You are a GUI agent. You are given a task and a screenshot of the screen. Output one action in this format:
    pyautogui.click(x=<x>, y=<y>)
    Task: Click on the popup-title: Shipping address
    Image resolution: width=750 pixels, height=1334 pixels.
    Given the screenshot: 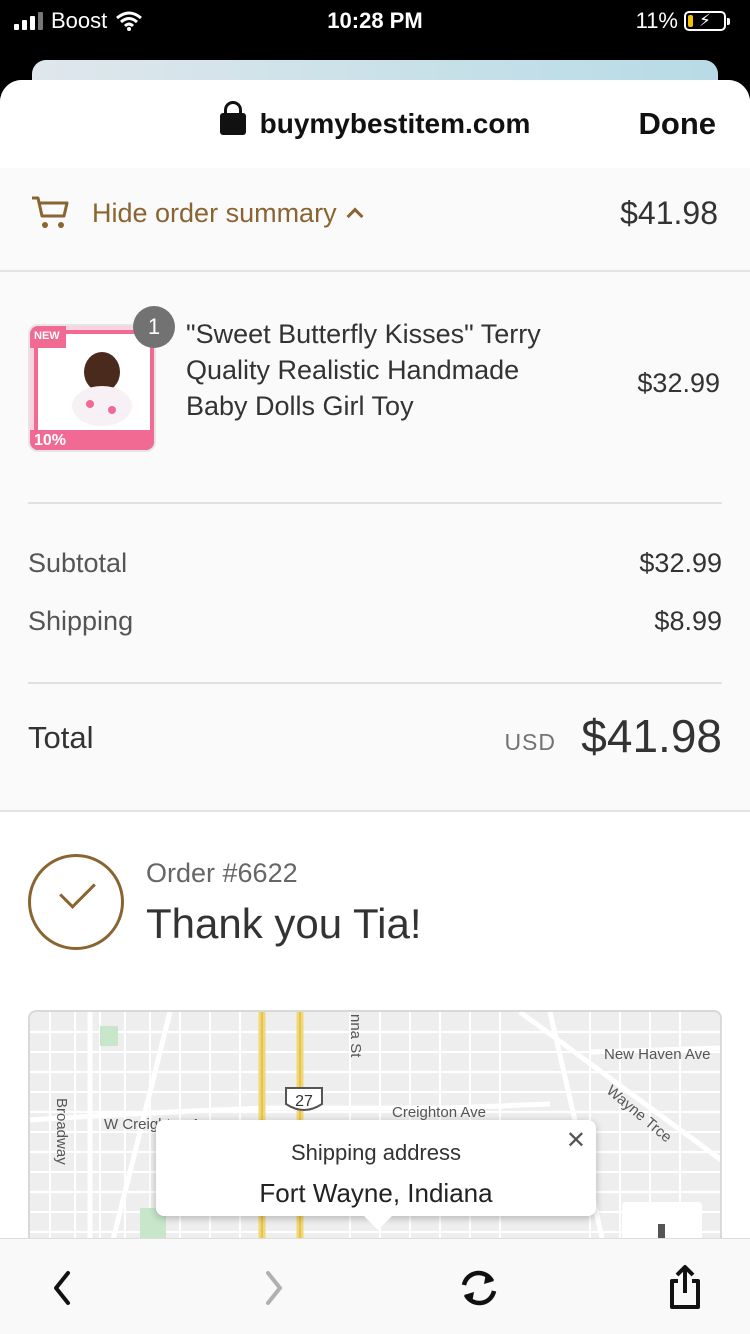 What is the action you would take?
    pyautogui.click(x=375, y=1152)
    